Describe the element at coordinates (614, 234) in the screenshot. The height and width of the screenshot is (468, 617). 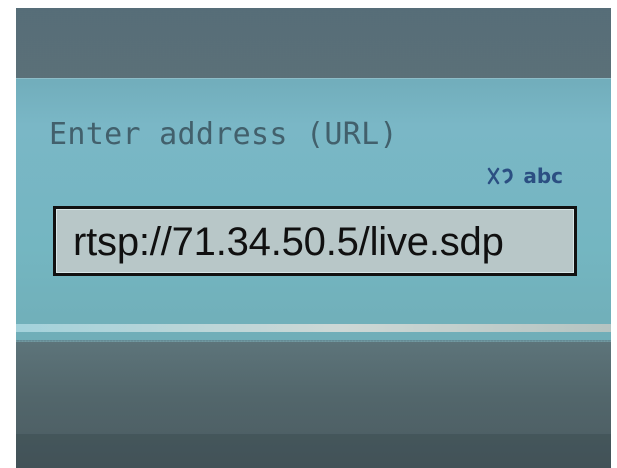
I see `right-border` at that location.